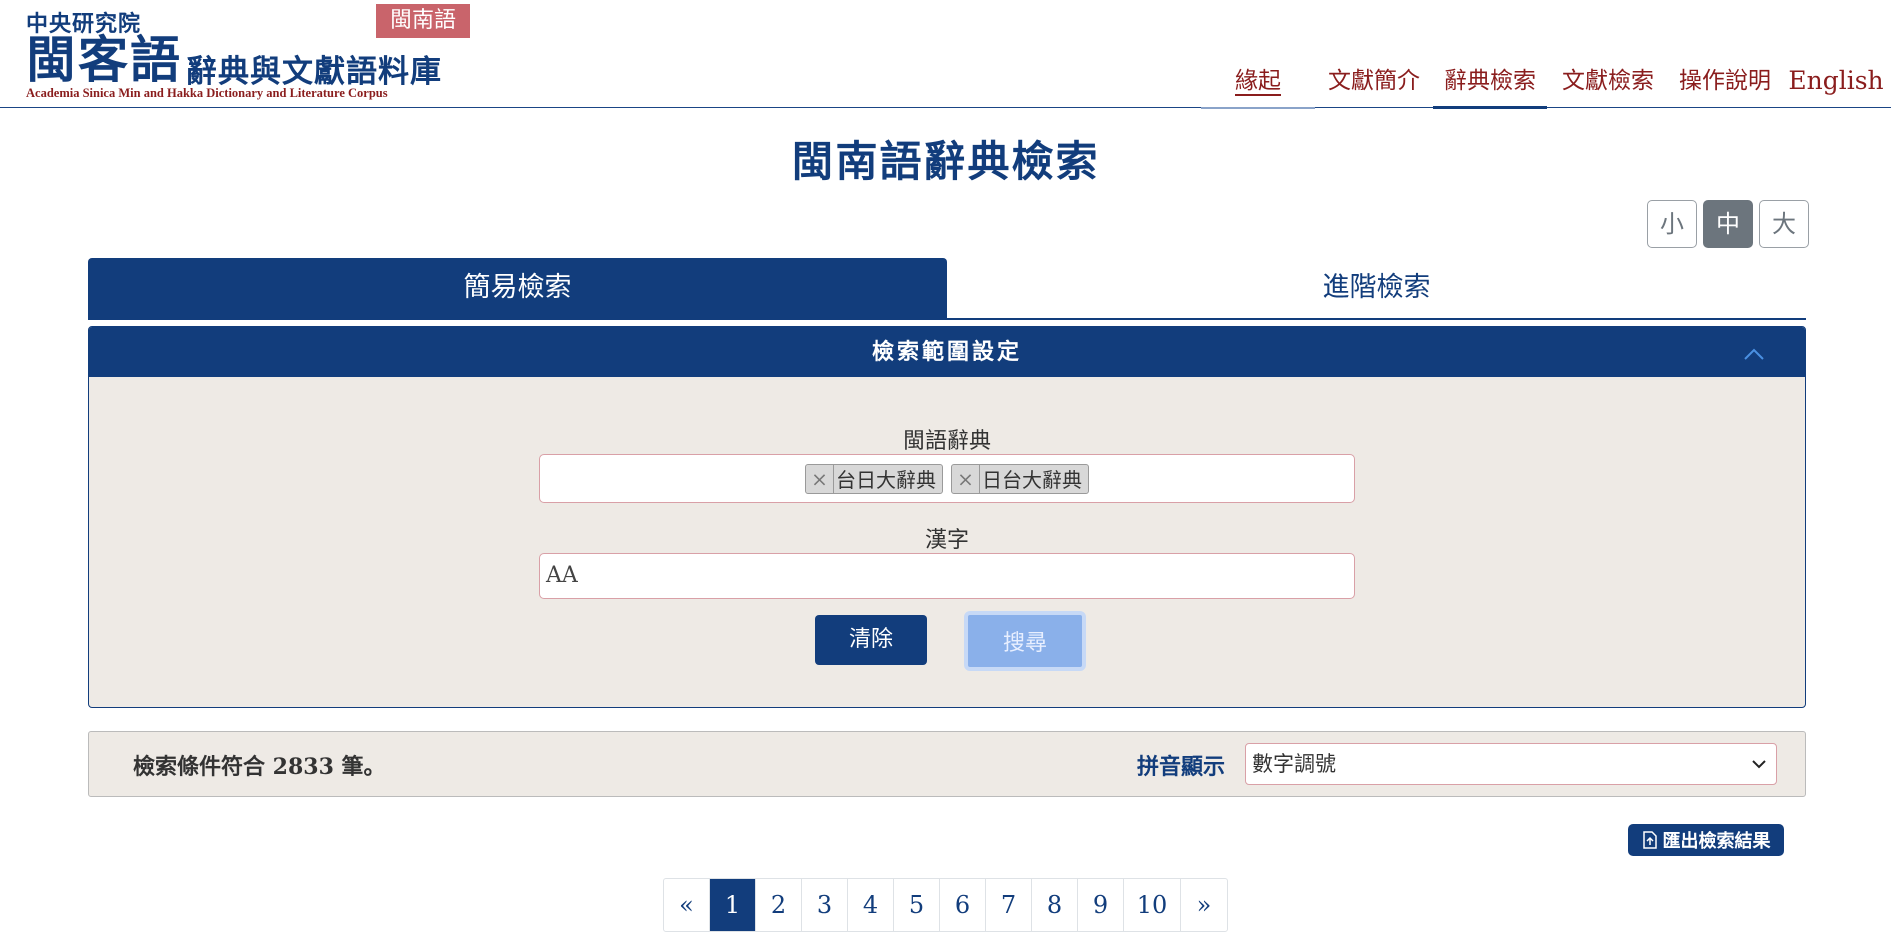  What do you see at coordinates (1055, 905) in the screenshot?
I see `pagination-page: 8` at bounding box center [1055, 905].